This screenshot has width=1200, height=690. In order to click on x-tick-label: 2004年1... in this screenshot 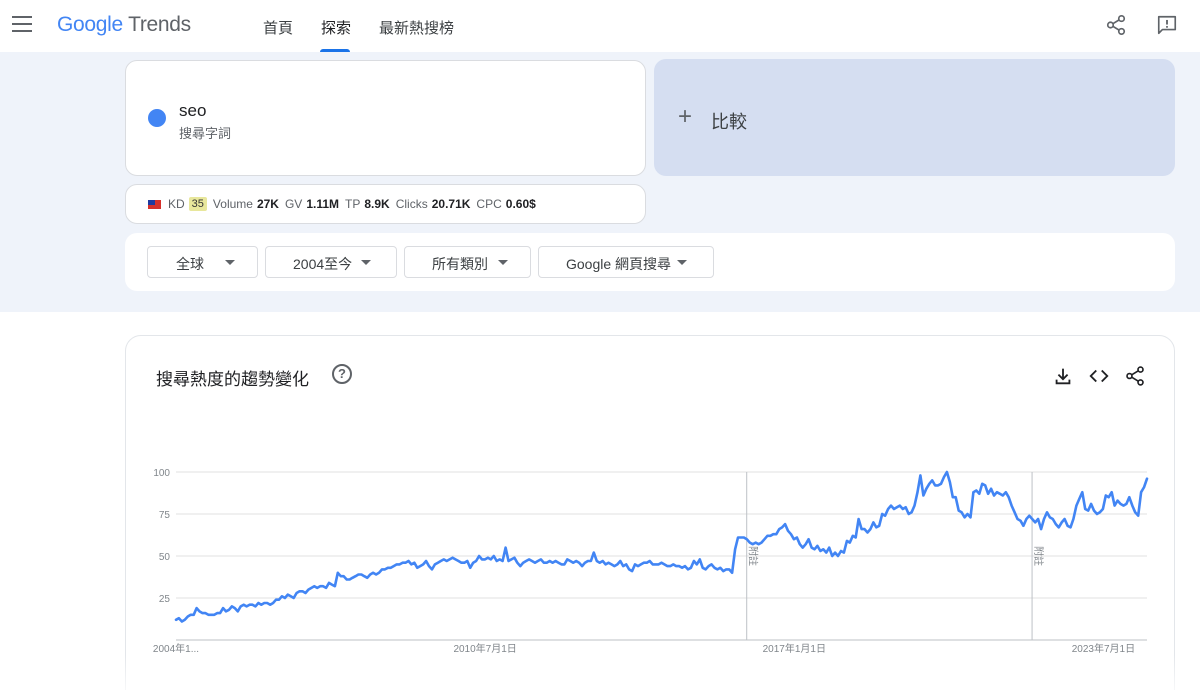, I will do `click(176, 648)`.